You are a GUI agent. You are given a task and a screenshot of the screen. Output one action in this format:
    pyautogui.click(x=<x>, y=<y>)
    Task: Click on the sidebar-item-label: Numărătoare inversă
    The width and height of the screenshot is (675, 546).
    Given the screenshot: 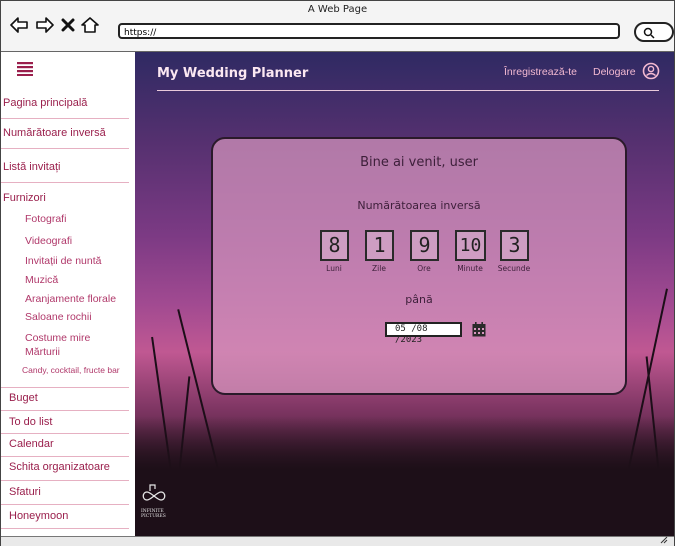 What is the action you would take?
    pyautogui.click(x=54, y=133)
    